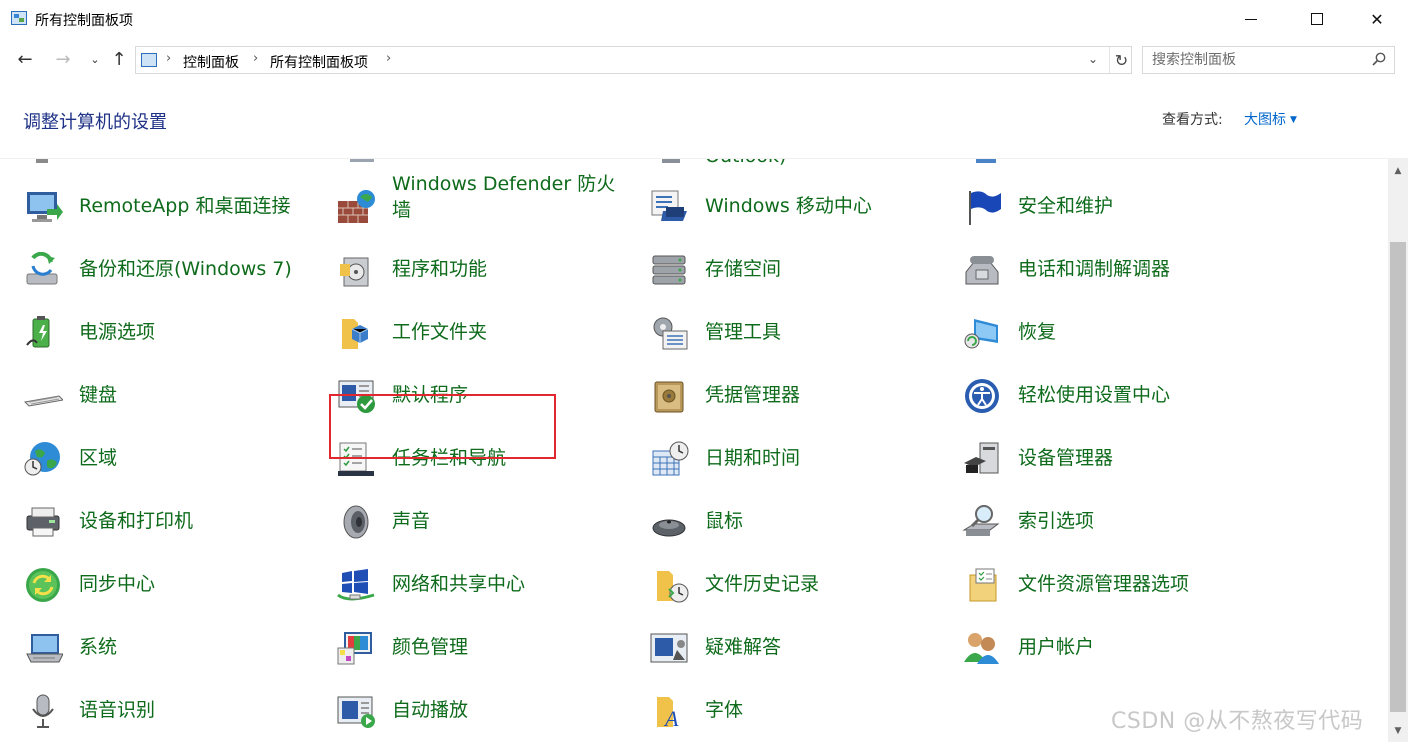  I want to click on item-label: 管理工具, so click(743, 332).